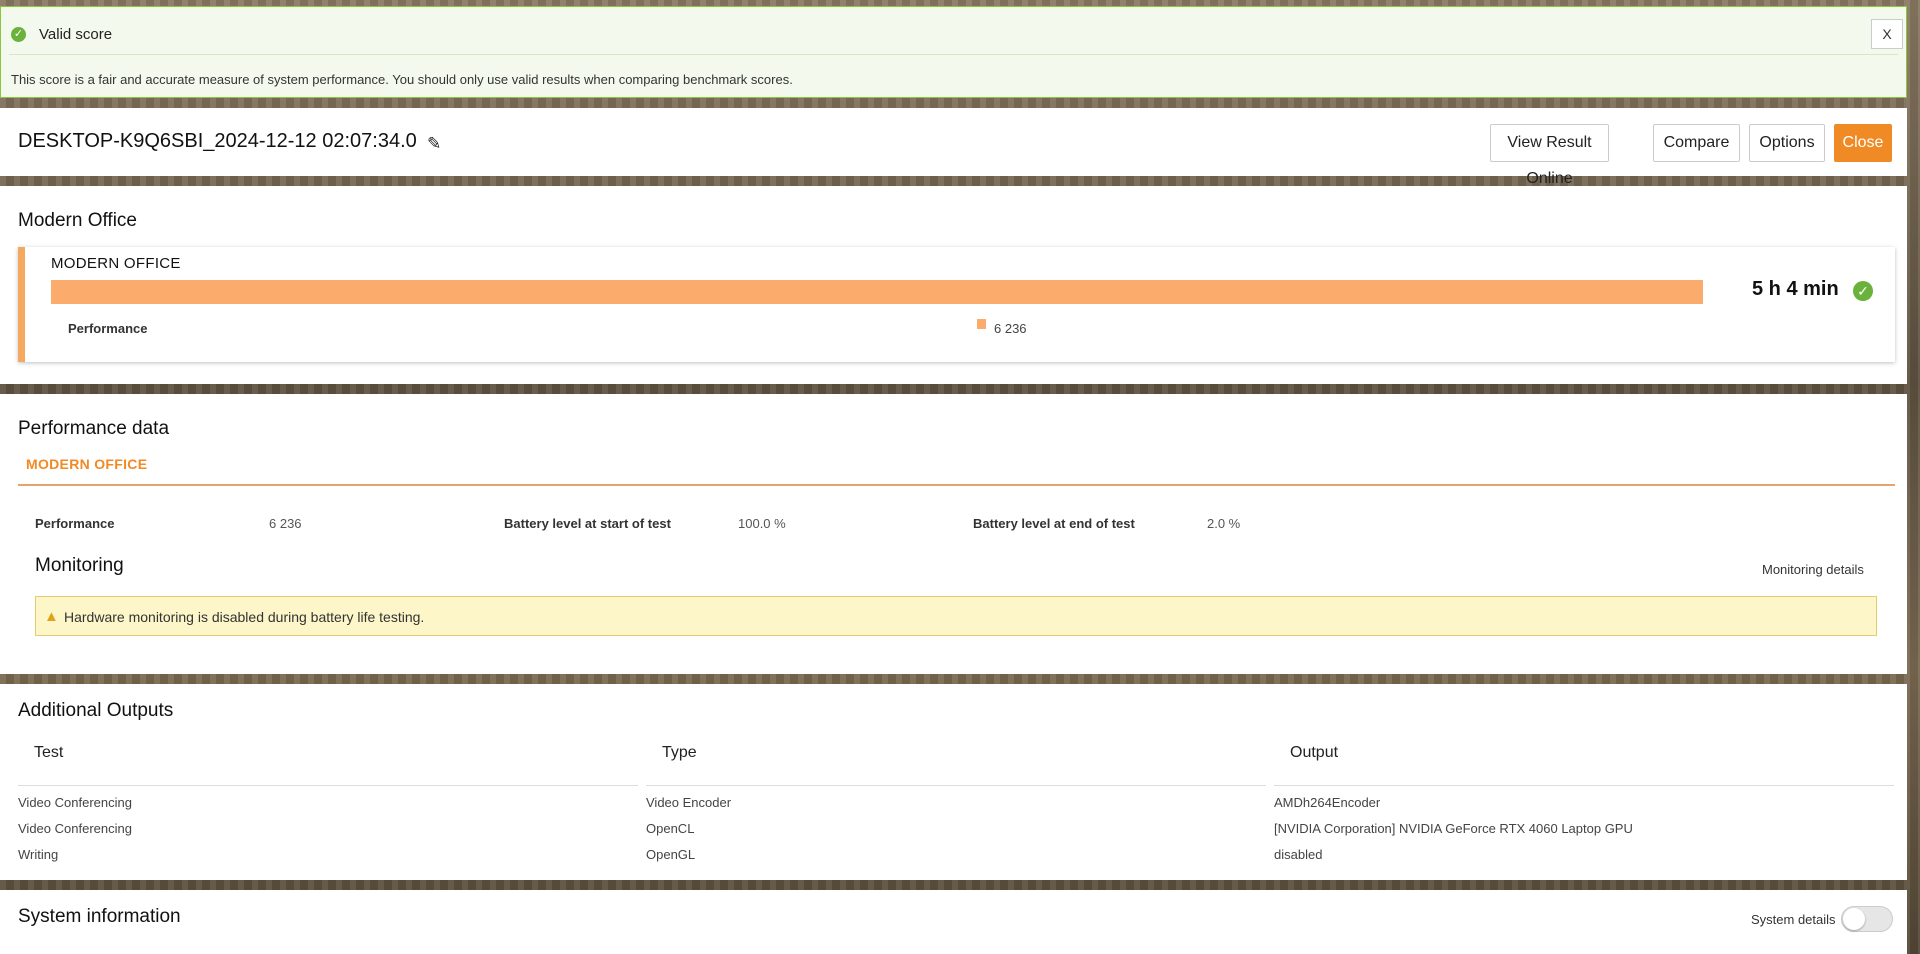 This screenshot has height=954, width=1920. What do you see at coordinates (1054, 523) in the screenshot?
I see `metric-label: Battery level at end of test` at bounding box center [1054, 523].